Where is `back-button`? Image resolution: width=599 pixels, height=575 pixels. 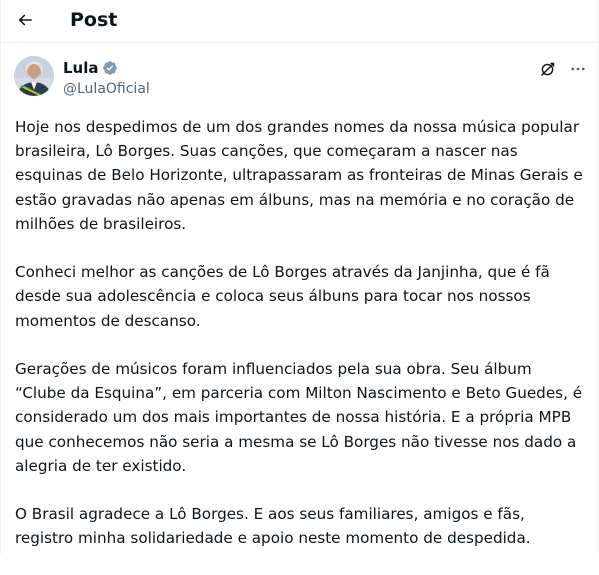 back-button is located at coordinates (25, 20).